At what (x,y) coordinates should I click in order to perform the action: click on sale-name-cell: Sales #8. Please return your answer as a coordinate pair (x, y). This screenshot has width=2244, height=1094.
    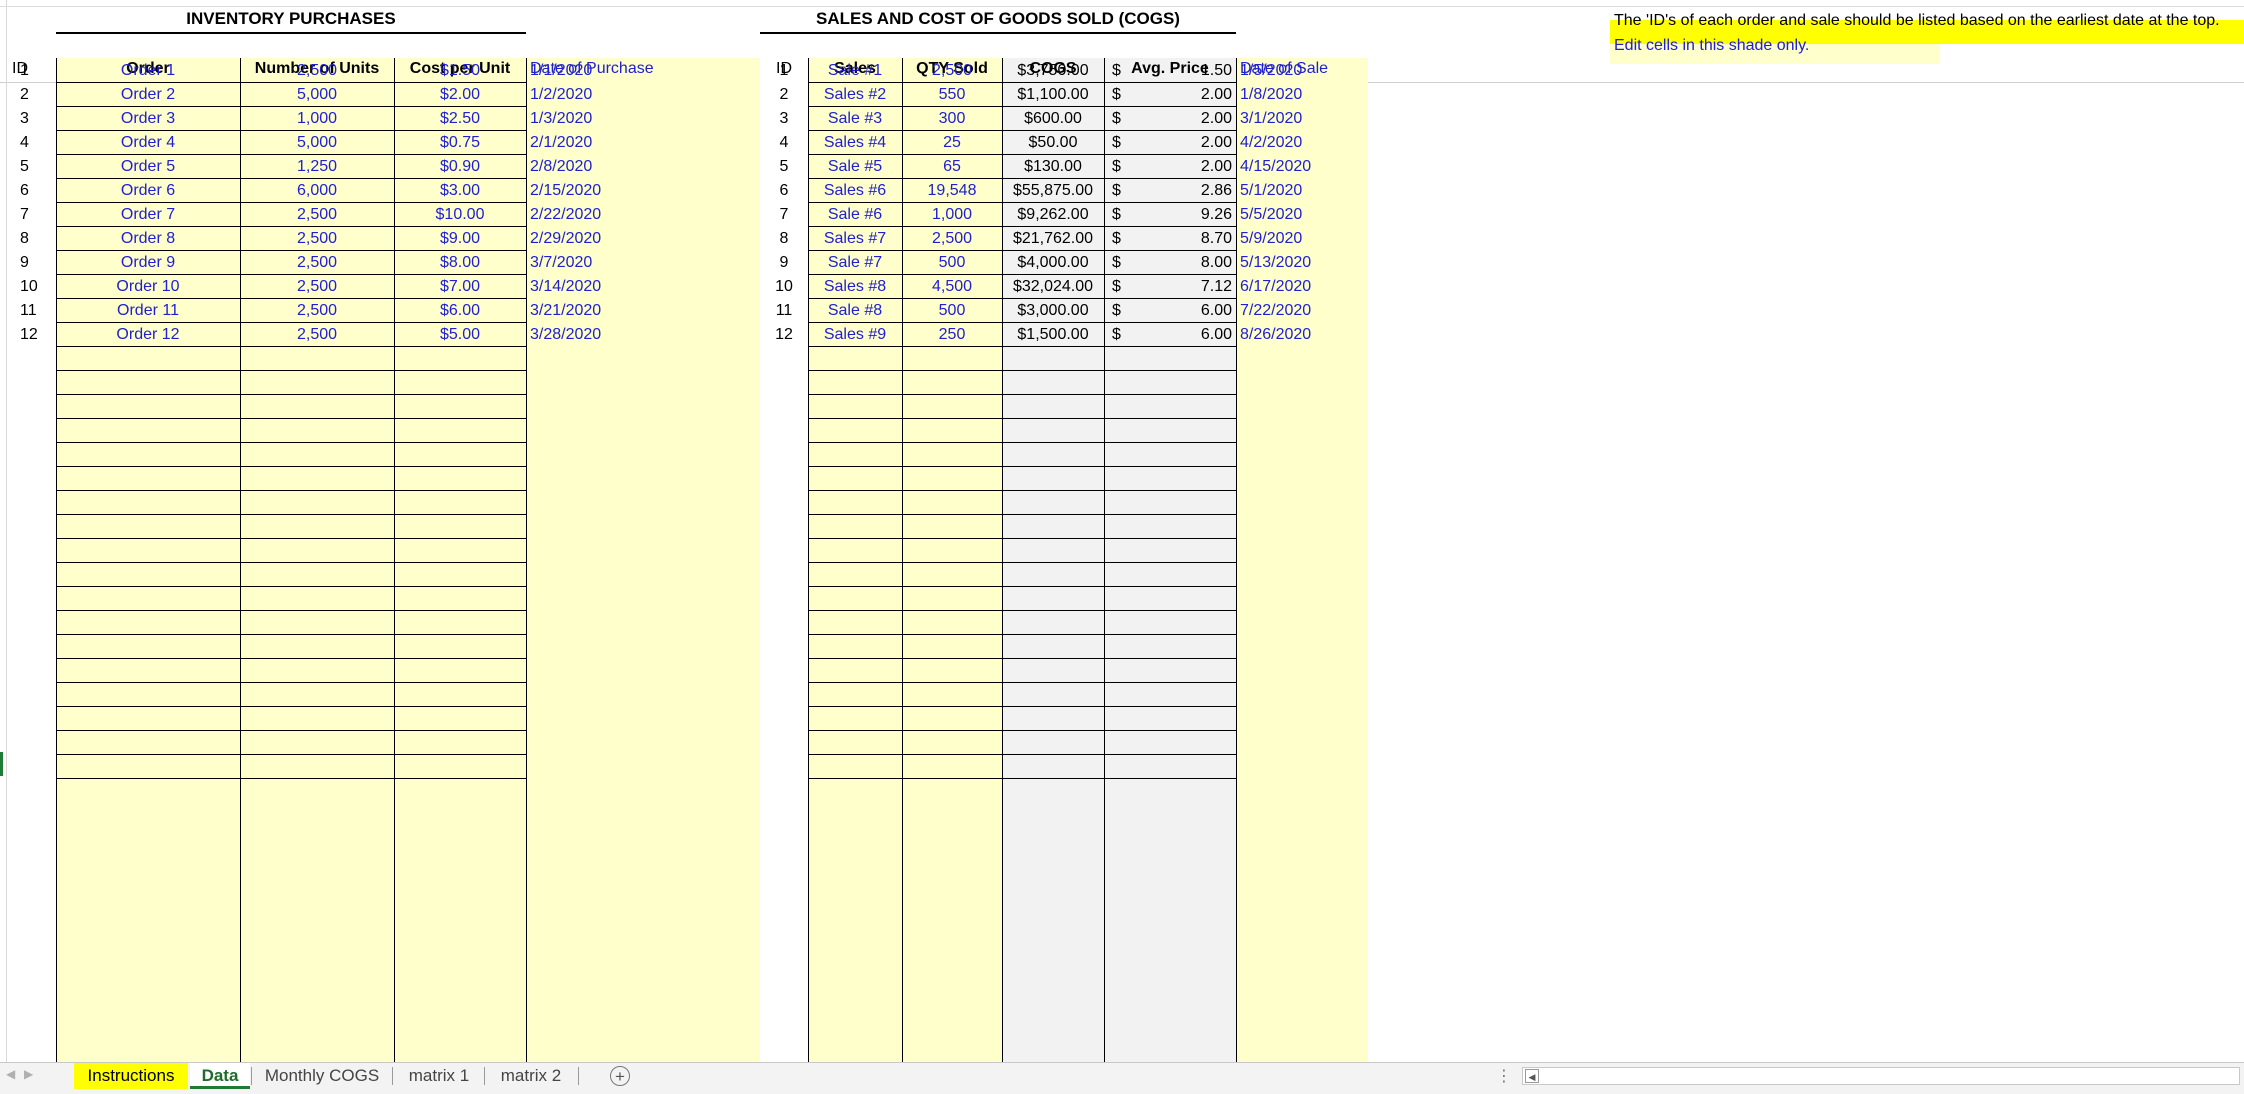
    Looking at the image, I should click on (855, 287).